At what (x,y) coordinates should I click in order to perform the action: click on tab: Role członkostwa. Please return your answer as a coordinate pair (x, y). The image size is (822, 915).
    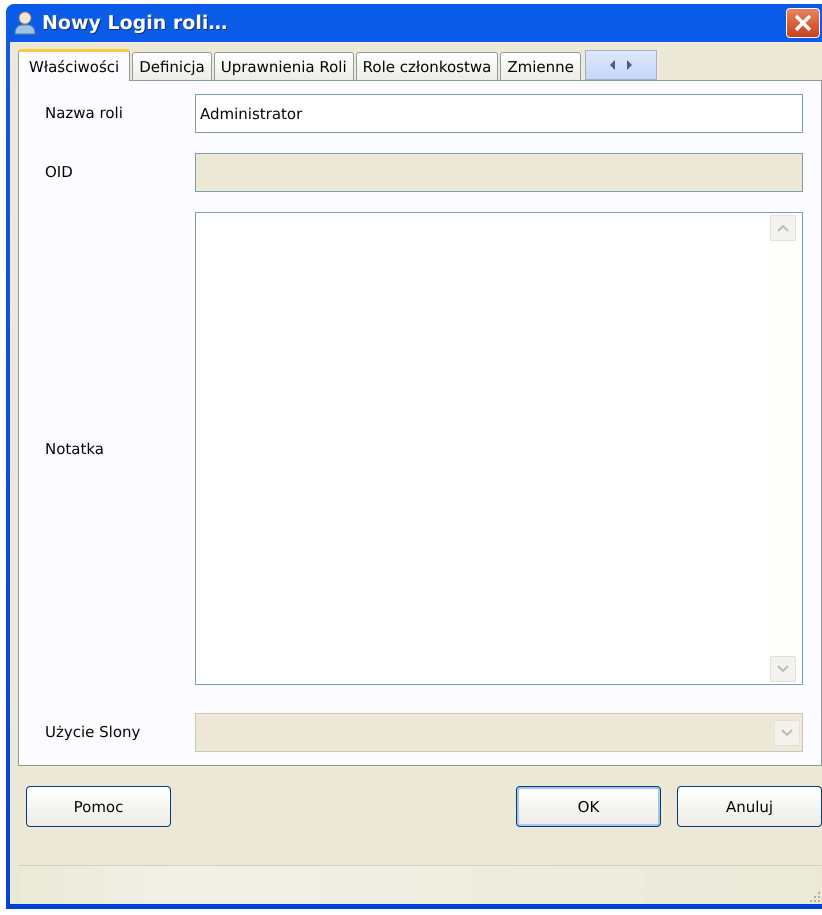
    Looking at the image, I should click on (427, 66).